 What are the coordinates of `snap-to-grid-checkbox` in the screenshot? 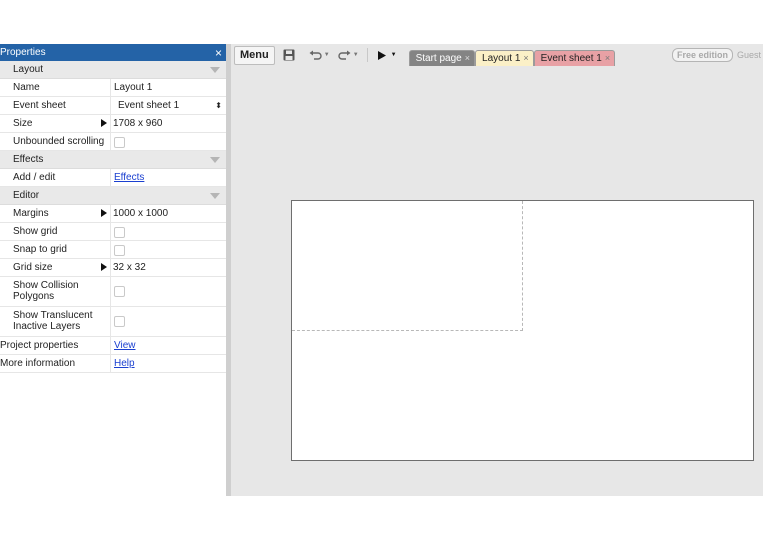 It's located at (119, 250).